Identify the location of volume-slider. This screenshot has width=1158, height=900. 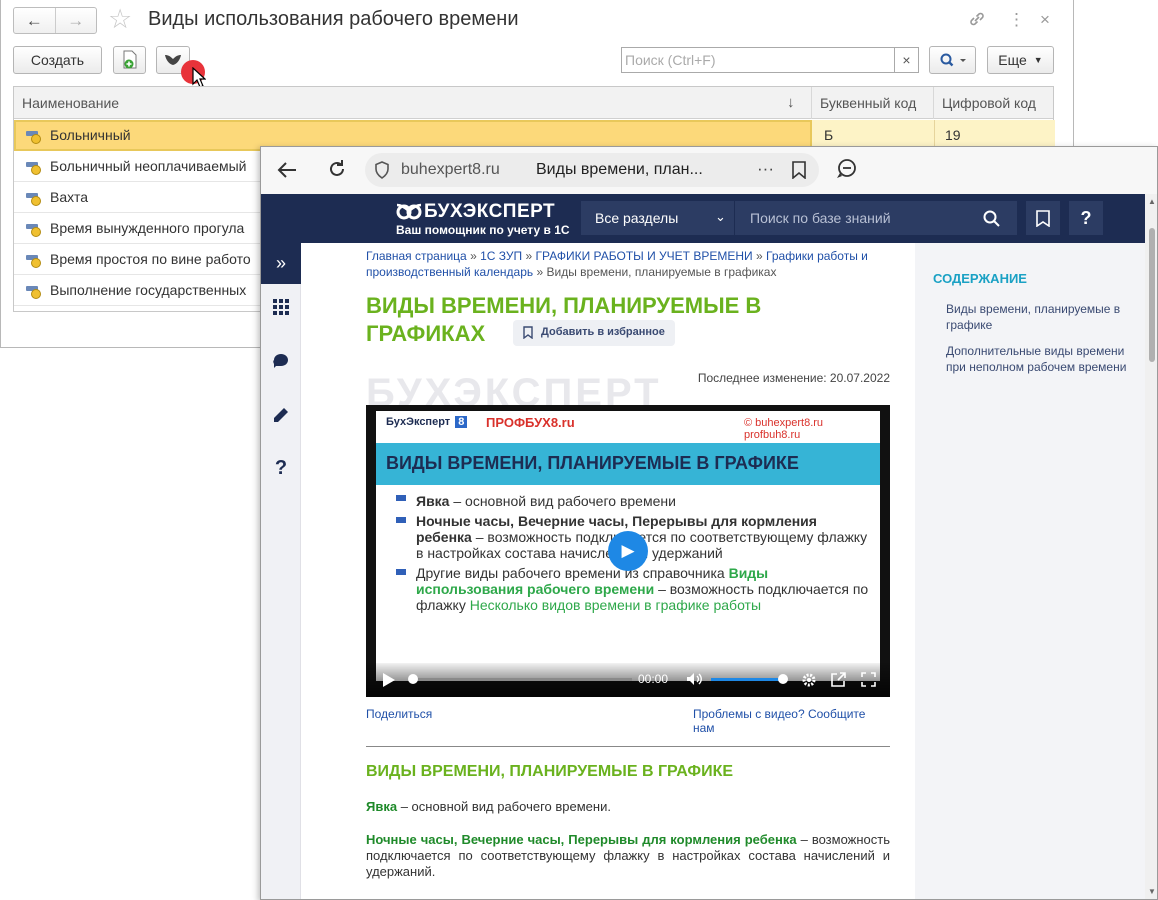
(747, 679).